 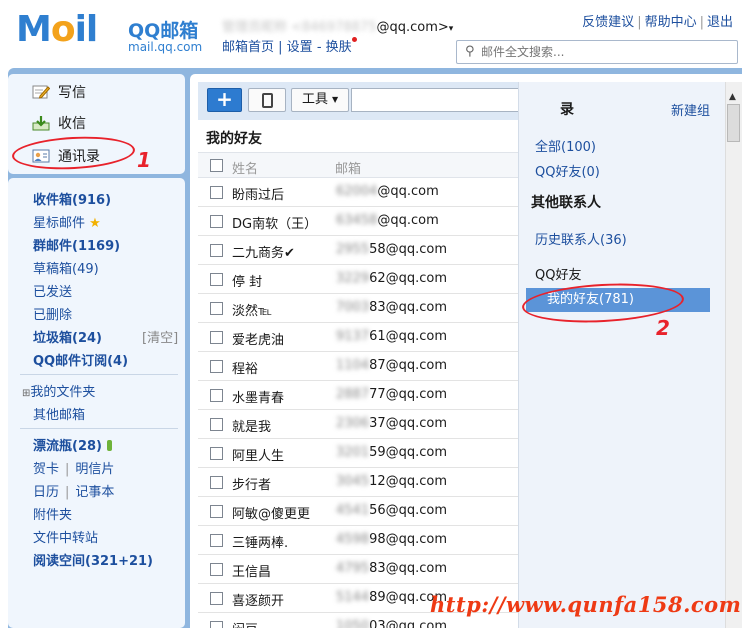 What do you see at coordinates (671, 22) in the screenshot?
I see `help-link: 帮助中心` at bounding box center [671, 22].